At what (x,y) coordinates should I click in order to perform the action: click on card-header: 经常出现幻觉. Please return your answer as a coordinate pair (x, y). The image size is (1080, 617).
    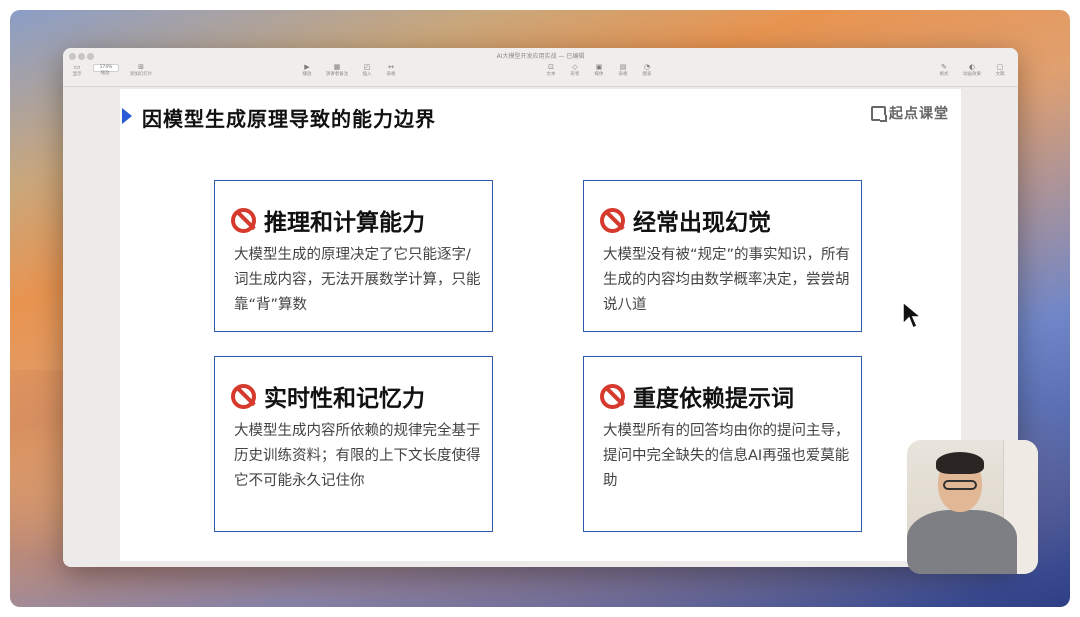
    Looking at the image, I should click on (685, 220).